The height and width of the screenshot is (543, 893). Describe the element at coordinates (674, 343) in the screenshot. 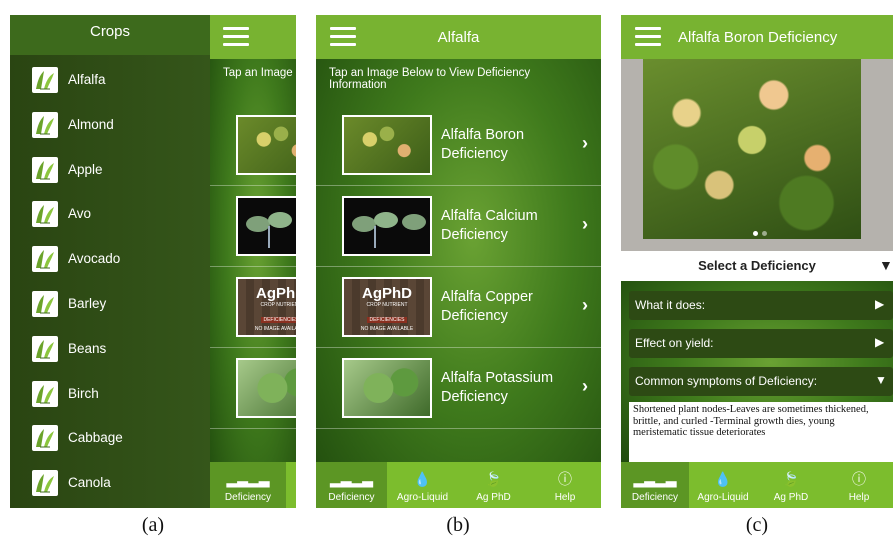

I see `section-label: Effect on yield:` at that location.